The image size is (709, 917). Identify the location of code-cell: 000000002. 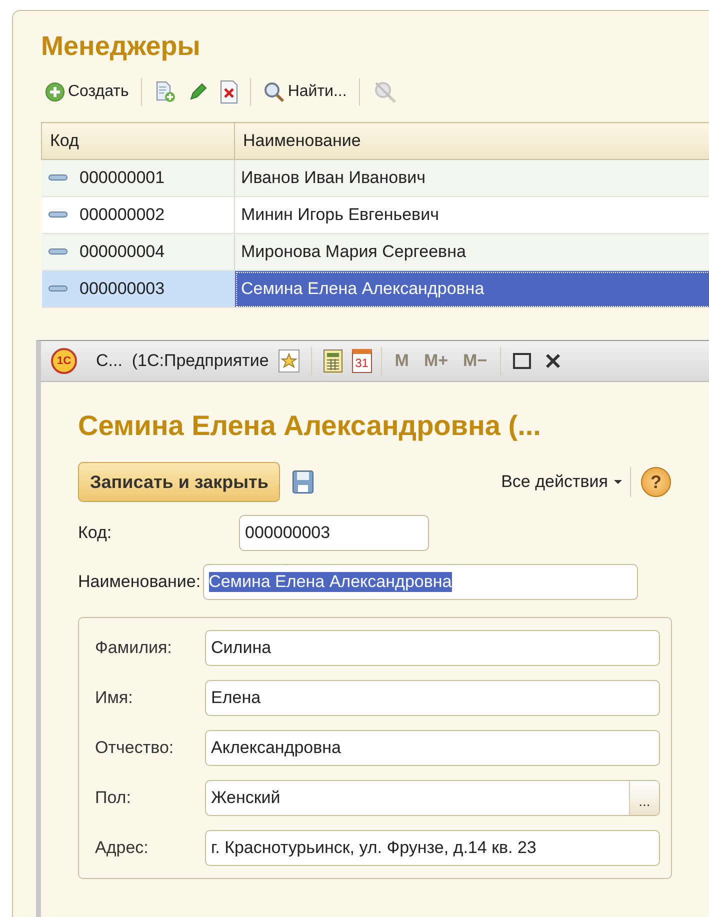
(138, 215).